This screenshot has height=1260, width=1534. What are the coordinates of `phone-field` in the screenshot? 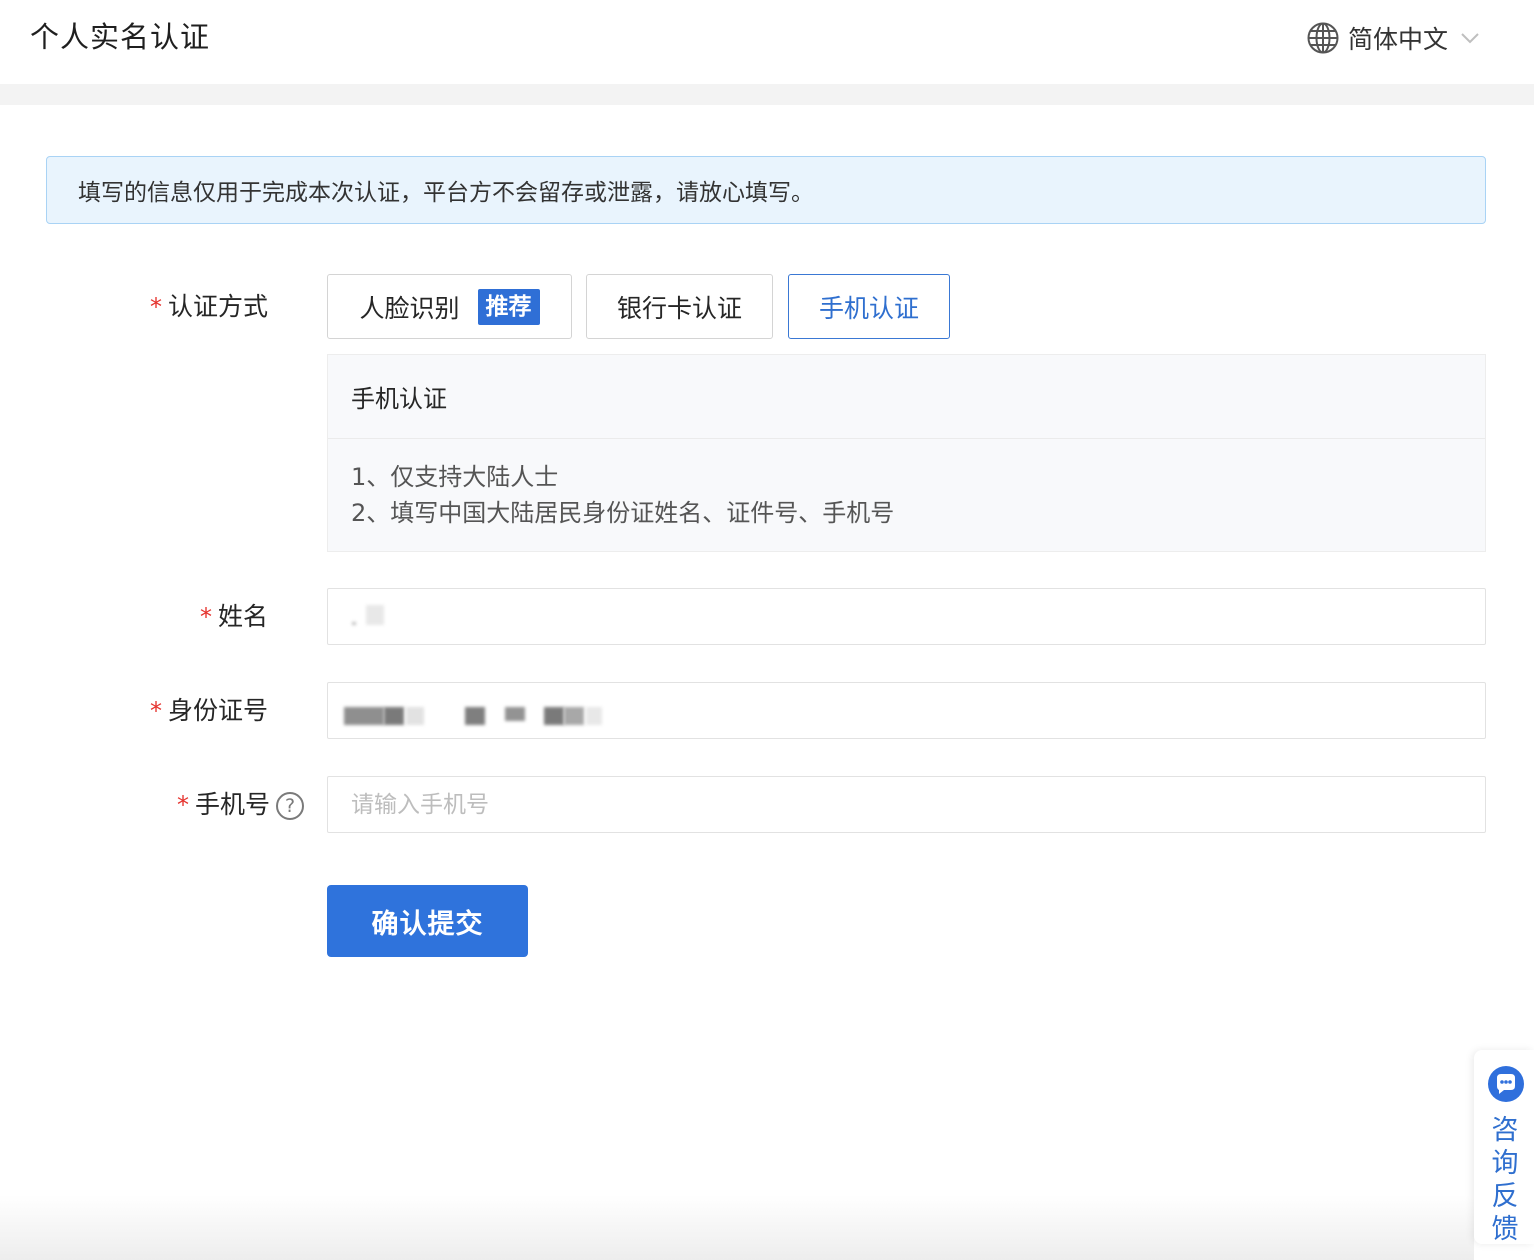 It's located at (906, 804).